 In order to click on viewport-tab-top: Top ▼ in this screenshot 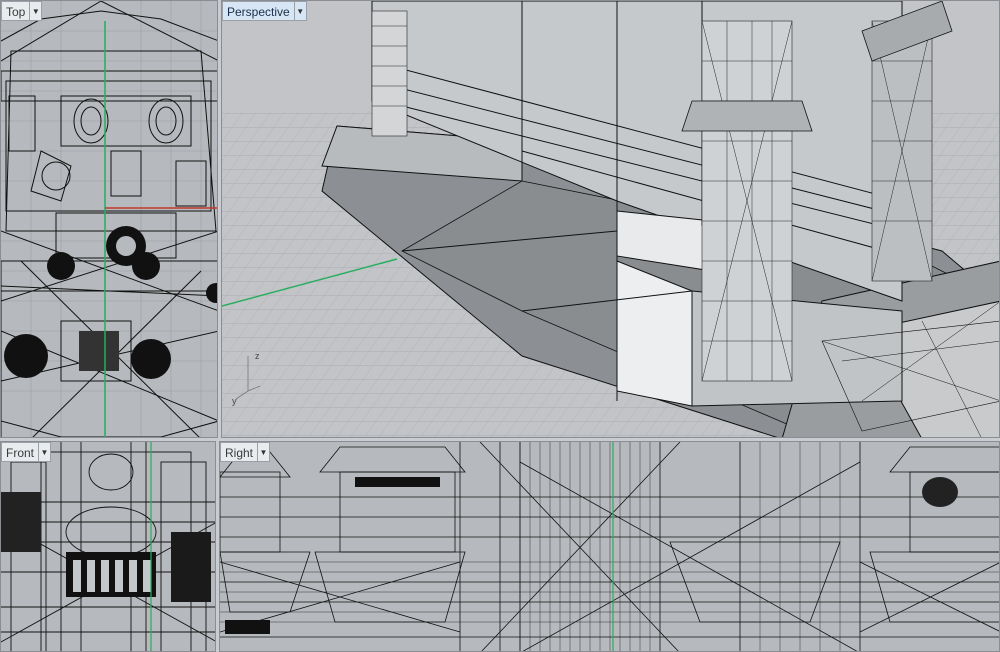, I will do `click(22, 11)`.